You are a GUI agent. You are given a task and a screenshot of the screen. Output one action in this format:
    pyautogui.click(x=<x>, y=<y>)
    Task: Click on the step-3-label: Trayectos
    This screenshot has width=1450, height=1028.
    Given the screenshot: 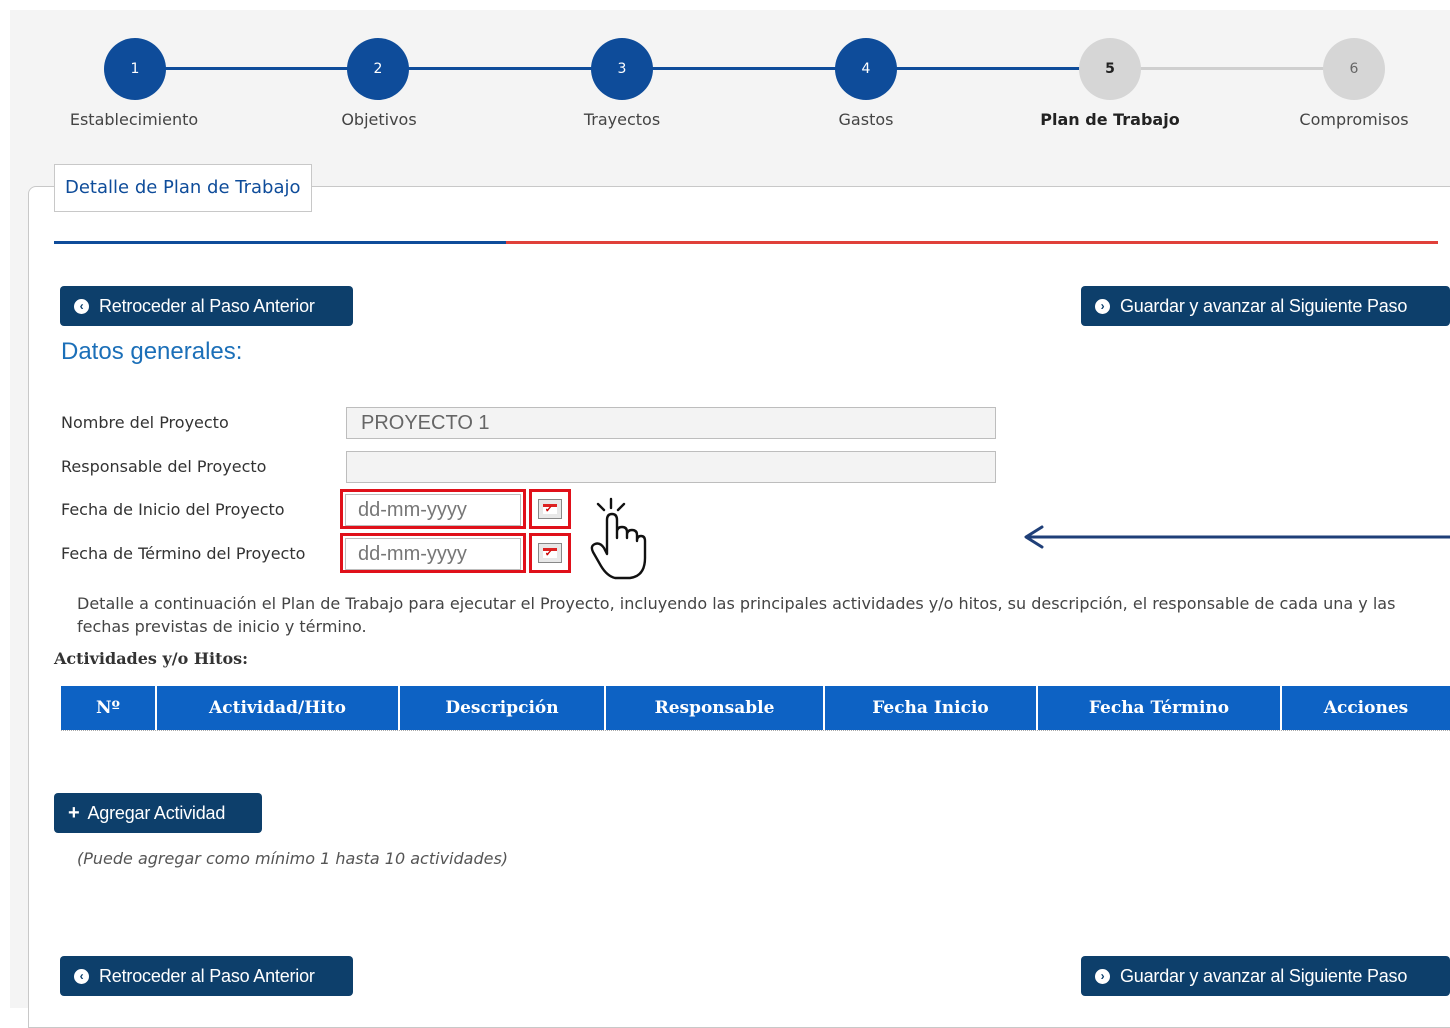 What is the action you would take?
    pyautogui.click(x=622, y=119)
    